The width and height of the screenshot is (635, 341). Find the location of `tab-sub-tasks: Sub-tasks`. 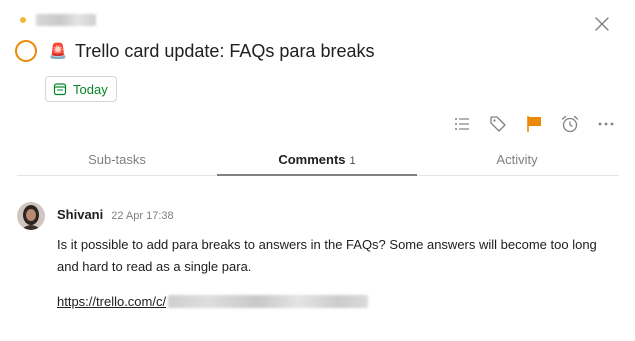

tab-sub-tasks: Sub-tasks is located at coordinates (117, 160).